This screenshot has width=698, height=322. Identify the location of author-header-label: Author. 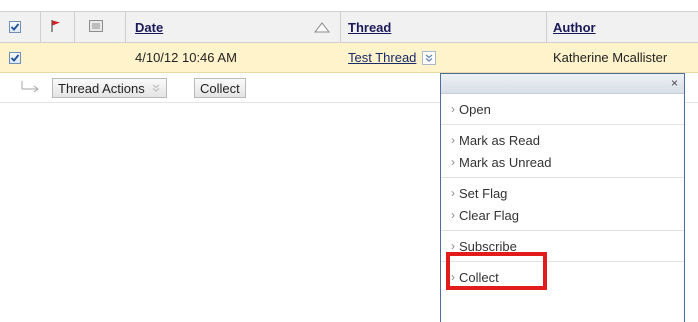
(574, 27).